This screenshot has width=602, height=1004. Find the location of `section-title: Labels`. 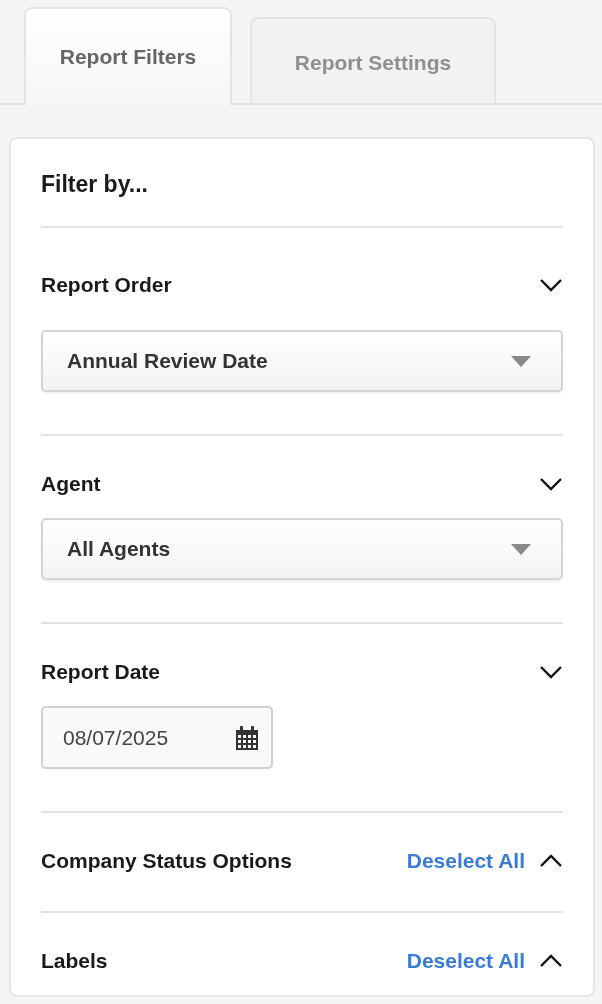

section-title: Labels is located at coordinates (75, 961).